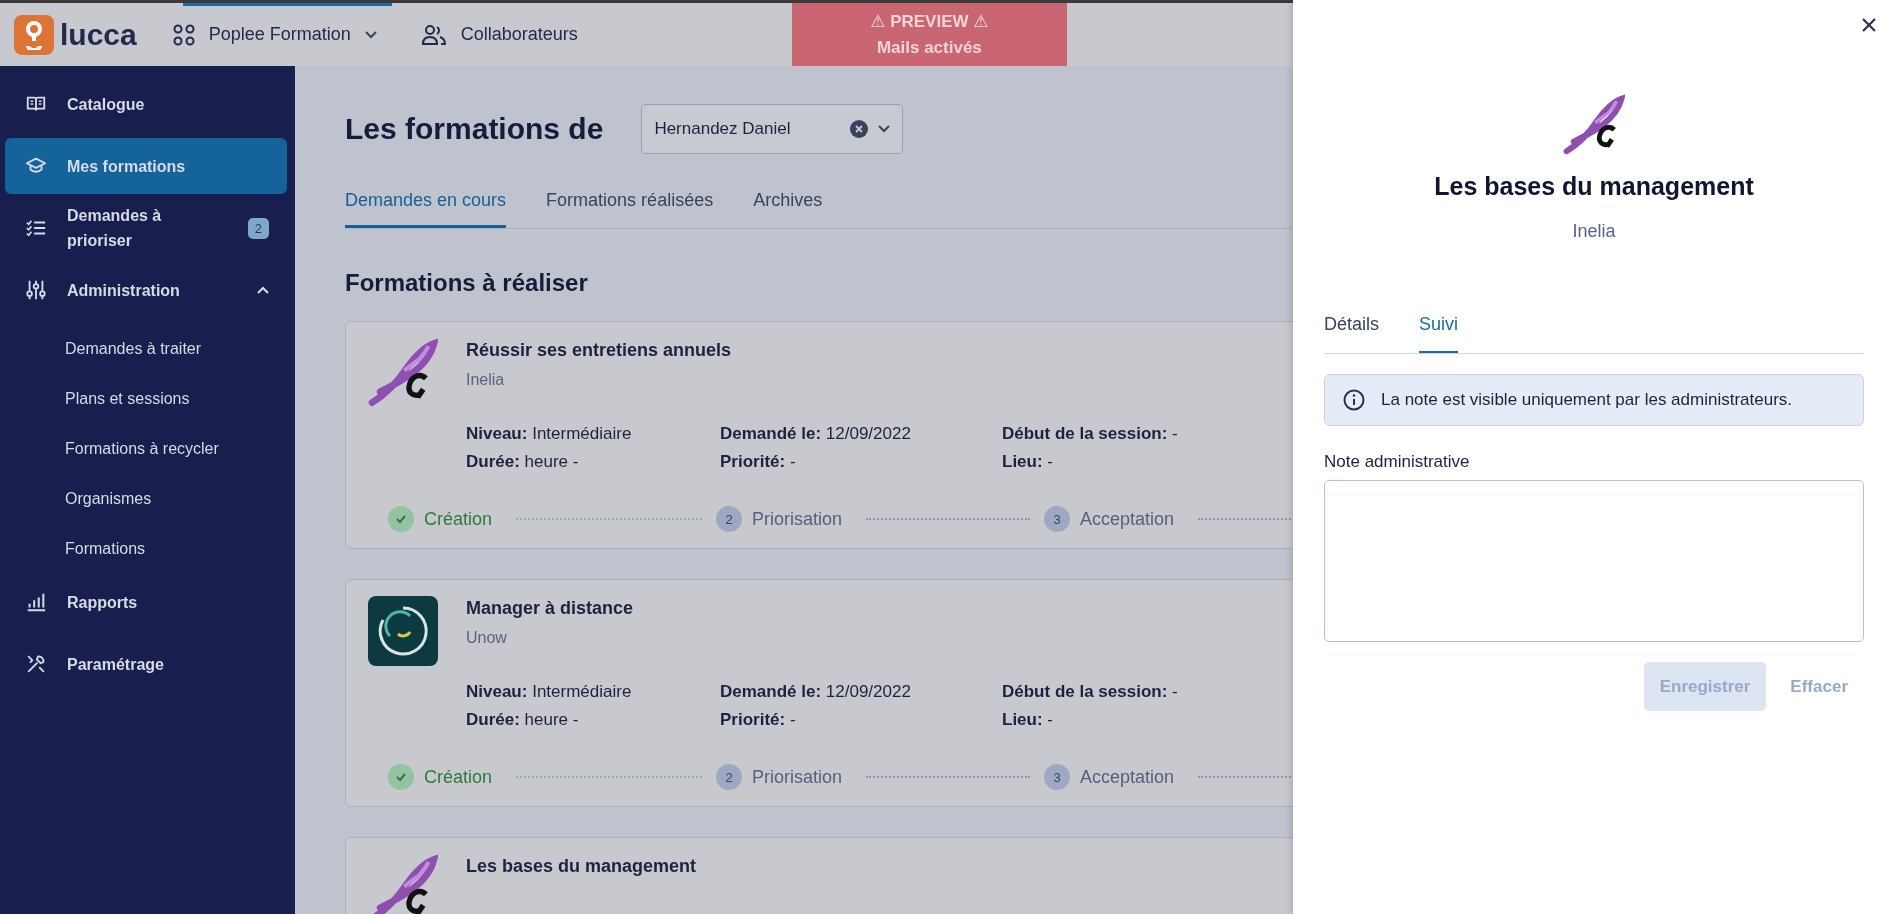 The image size is (1892, 914). Describe the element at coordinates (147, 549) in the screenshot. I see `sidebar-subitem: Formations` at that location.